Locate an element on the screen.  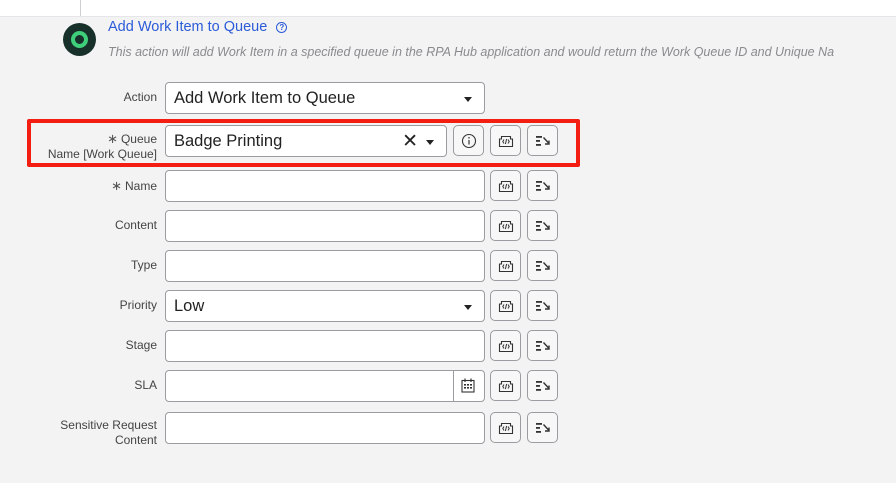
info-icon is located at coordinates (468, 140).